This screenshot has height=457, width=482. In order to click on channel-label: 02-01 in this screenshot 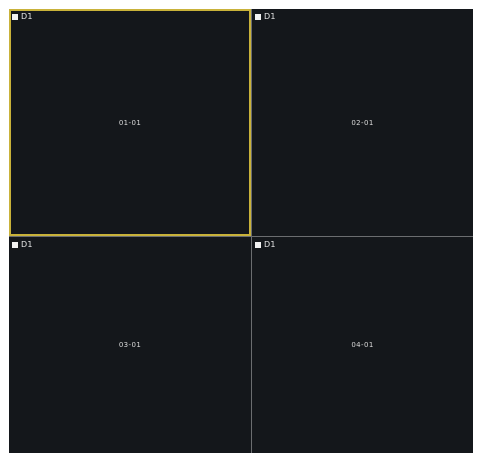, I will do `click(362, 122)`.